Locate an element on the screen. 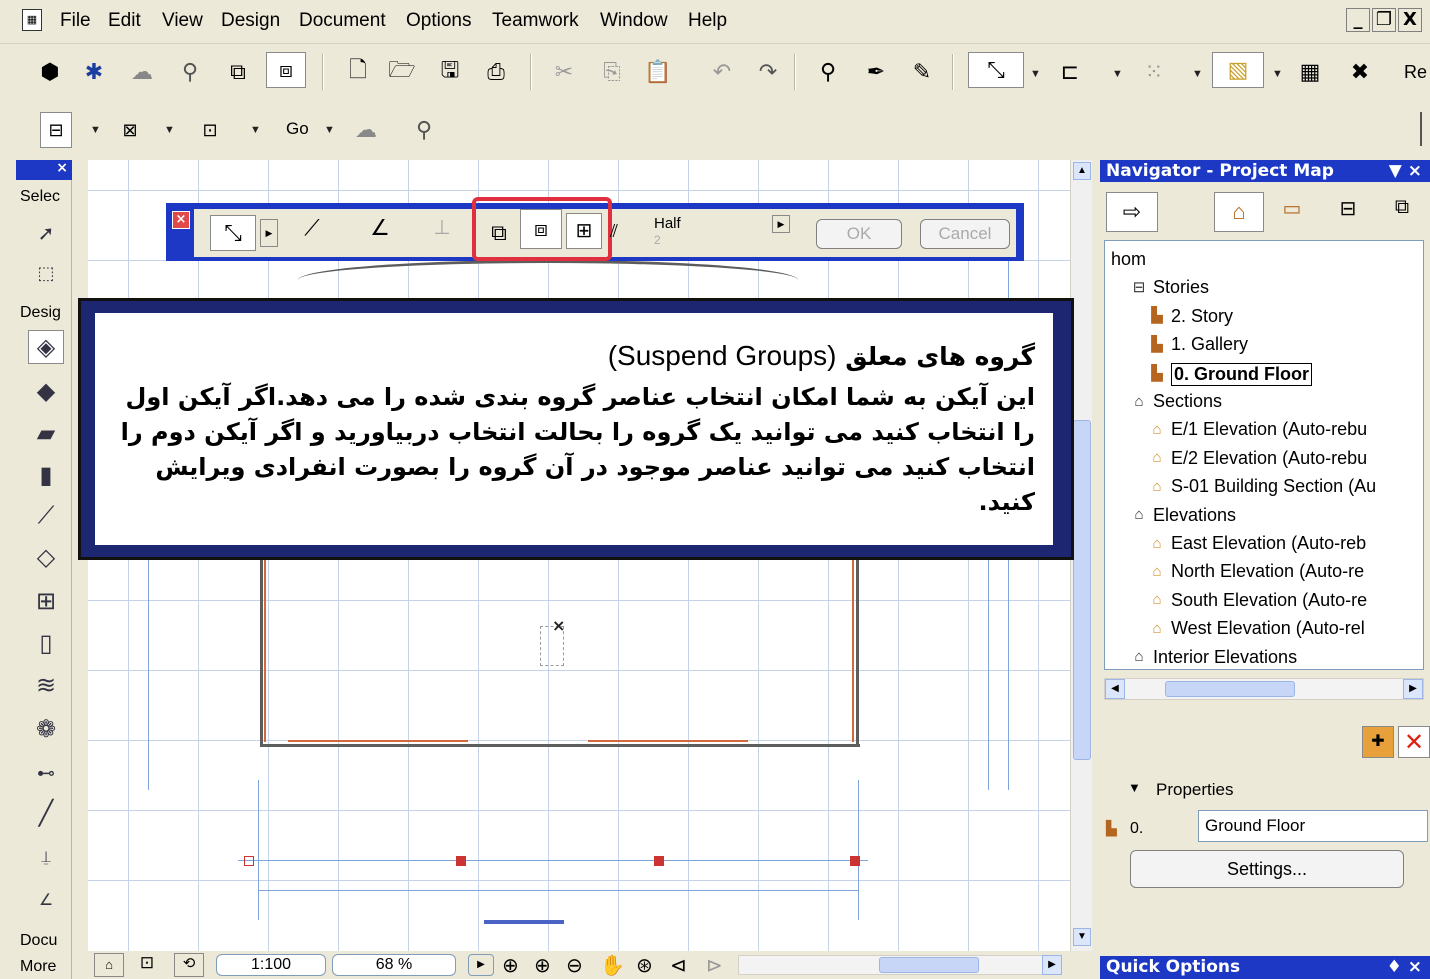 This screenshot has width=1430, height=979. pin-cross-icon: ✖ is located at coordinates (1360, 72).